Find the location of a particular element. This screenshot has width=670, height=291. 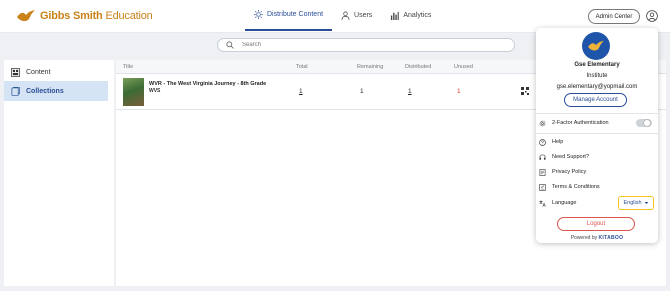

kitaboo-brand: KITABOO is located at coordinates (611, 238).